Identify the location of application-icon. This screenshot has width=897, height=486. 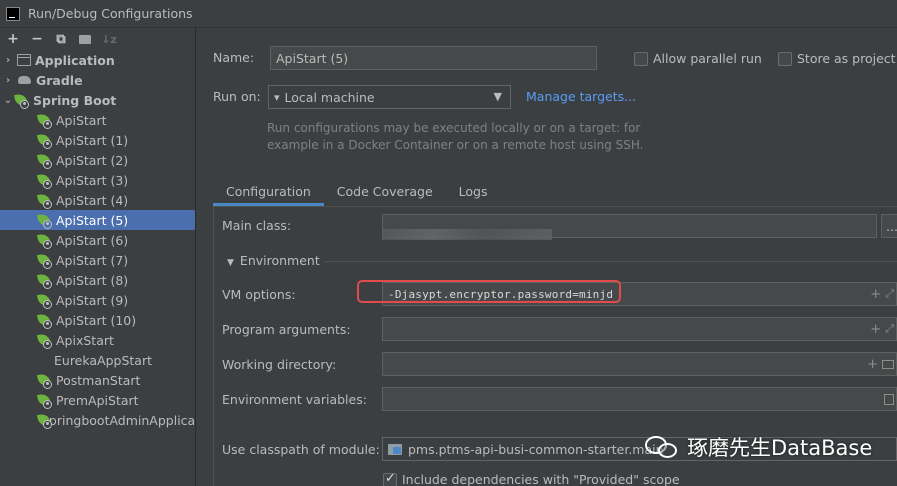
(24, 60).